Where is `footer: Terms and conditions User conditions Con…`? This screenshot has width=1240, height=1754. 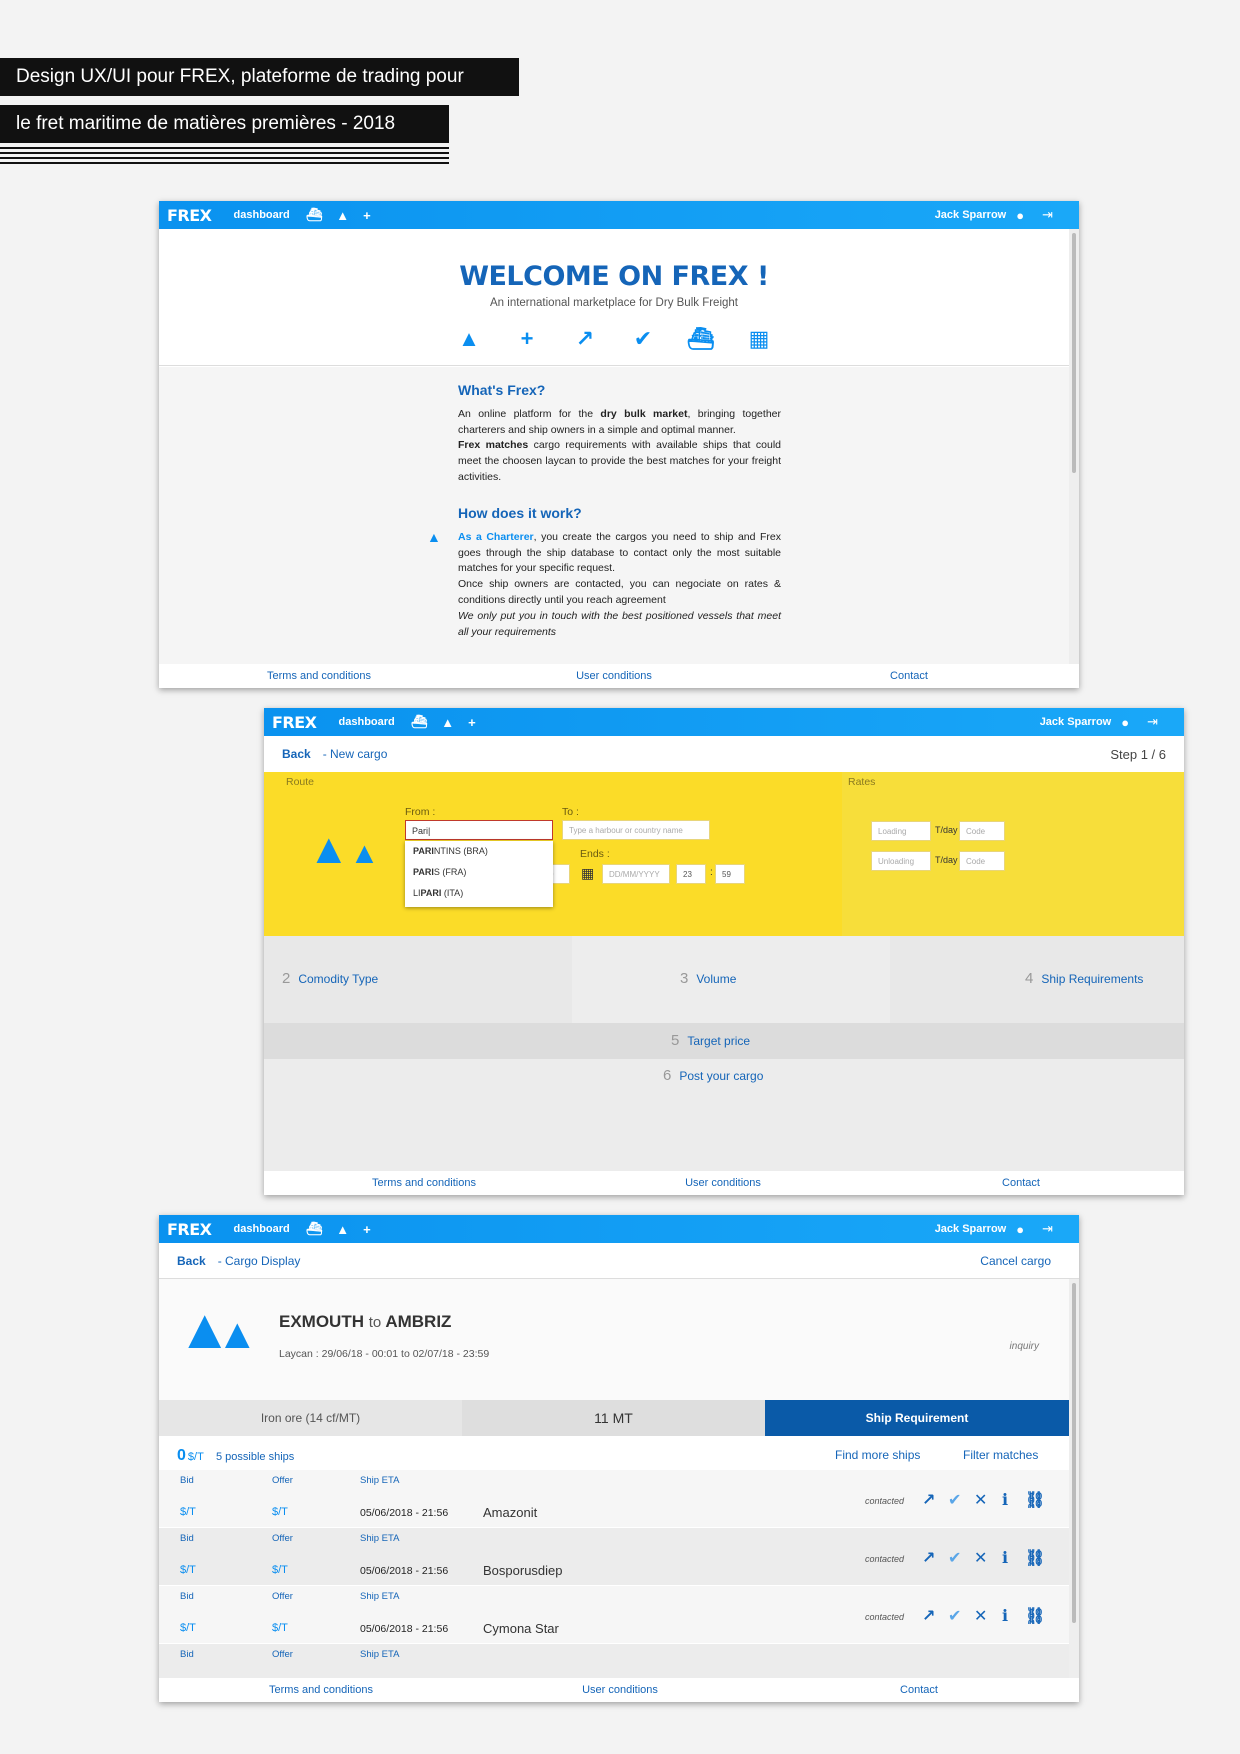
footer: Terms and conditions User conditions Con… is located at coordinates (724, 1183).